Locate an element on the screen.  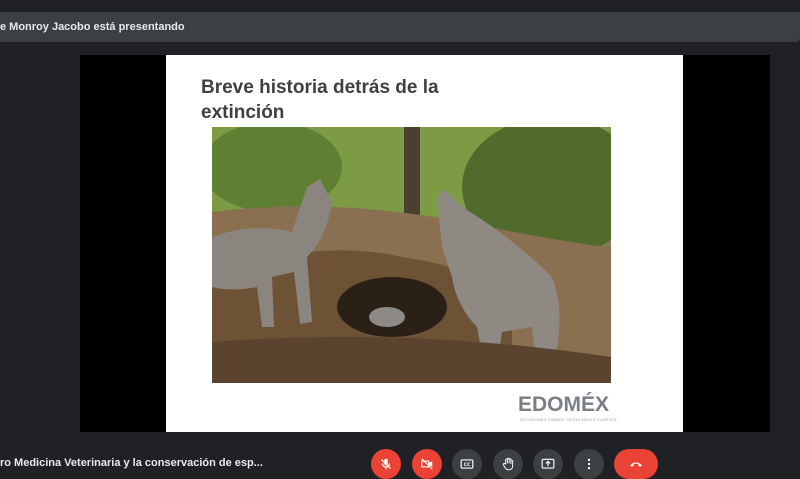
more-vertical-icon is located at coordinates (589, 464).